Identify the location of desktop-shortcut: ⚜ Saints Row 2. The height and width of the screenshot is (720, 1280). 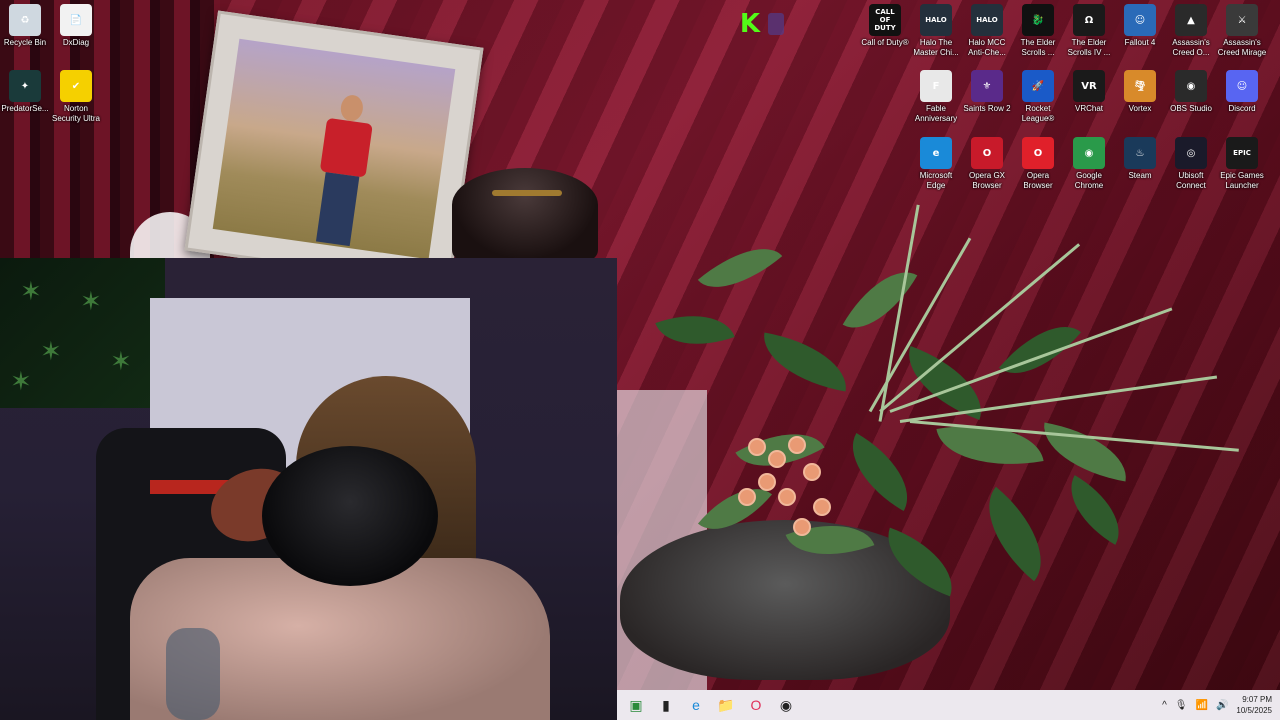
(987, 92).